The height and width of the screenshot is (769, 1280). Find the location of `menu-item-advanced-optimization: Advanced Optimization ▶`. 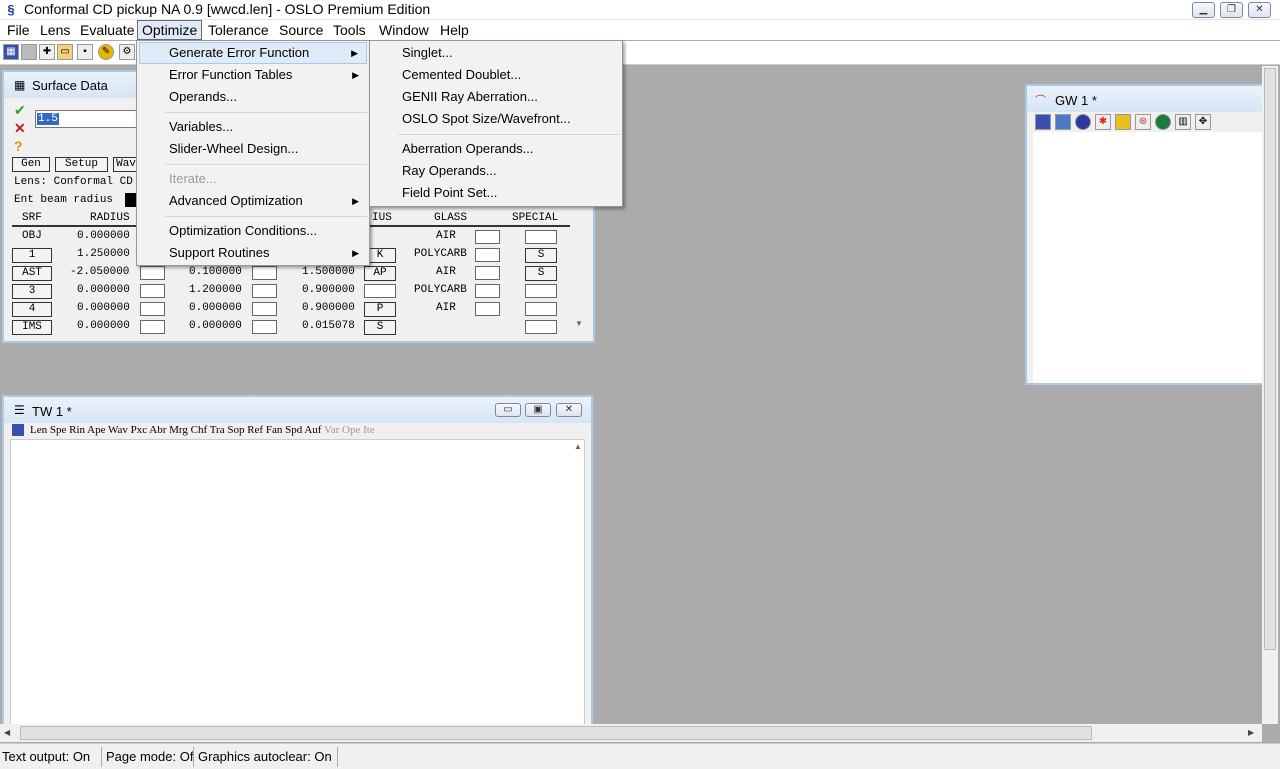

menu-item-advanced-optimization: Advanced Optimization ▶ is located at coordinates (253, 201).